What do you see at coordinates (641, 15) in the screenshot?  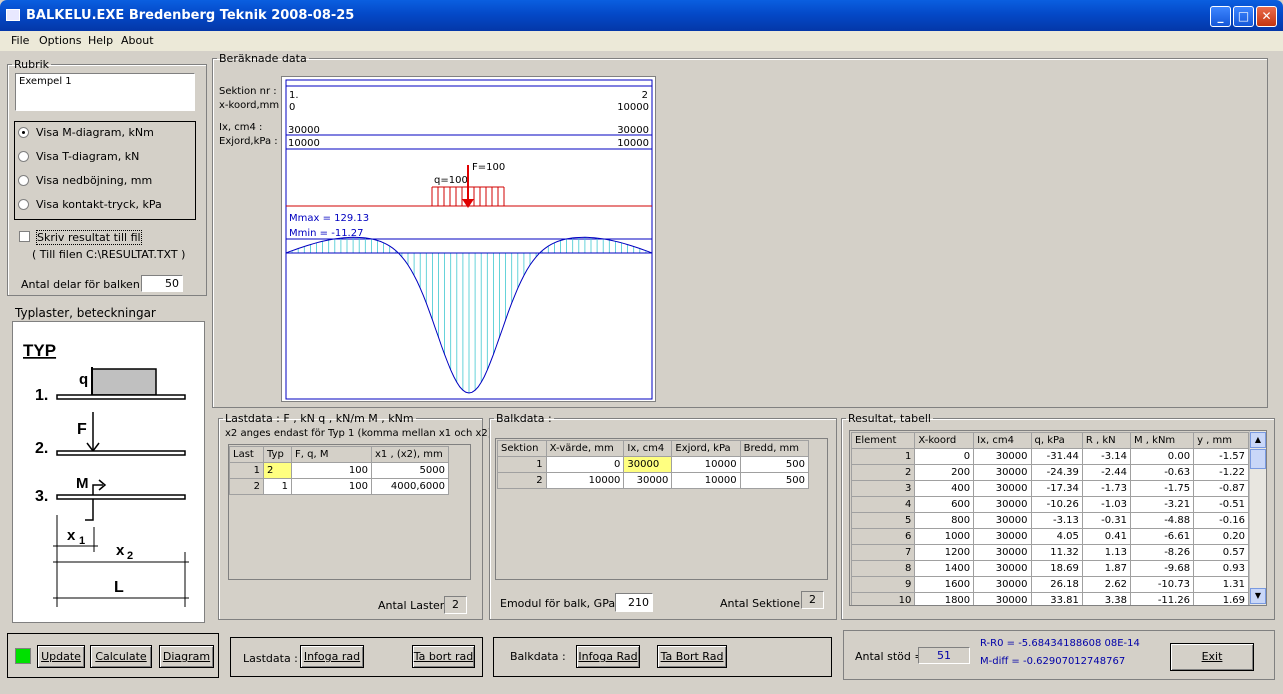 I see `title-bar: BALKELU.EXE Bredenberg Teknik 2008-08-25` at bounding box center [641, 15].